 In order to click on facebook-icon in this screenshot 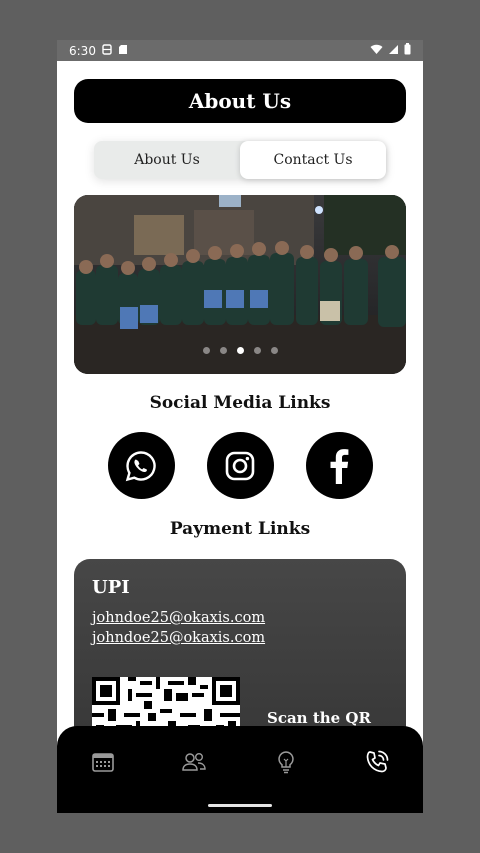, I will do `click(339, 466)`.